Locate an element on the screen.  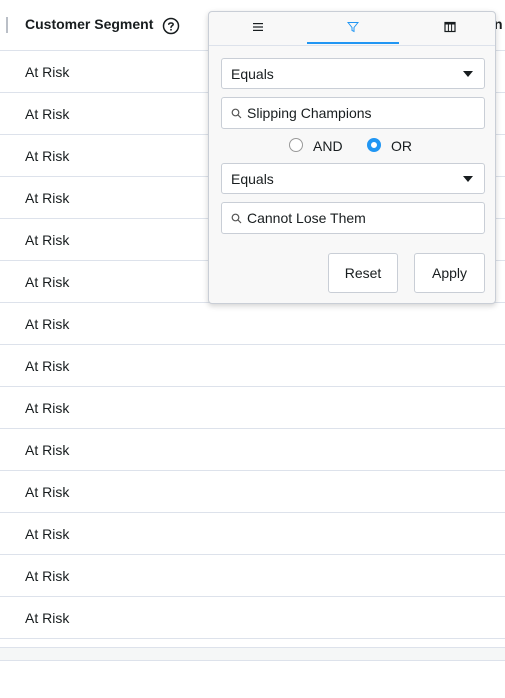
condition2-value-text: Cannot Lose Them is located at coordinates (306, 218).